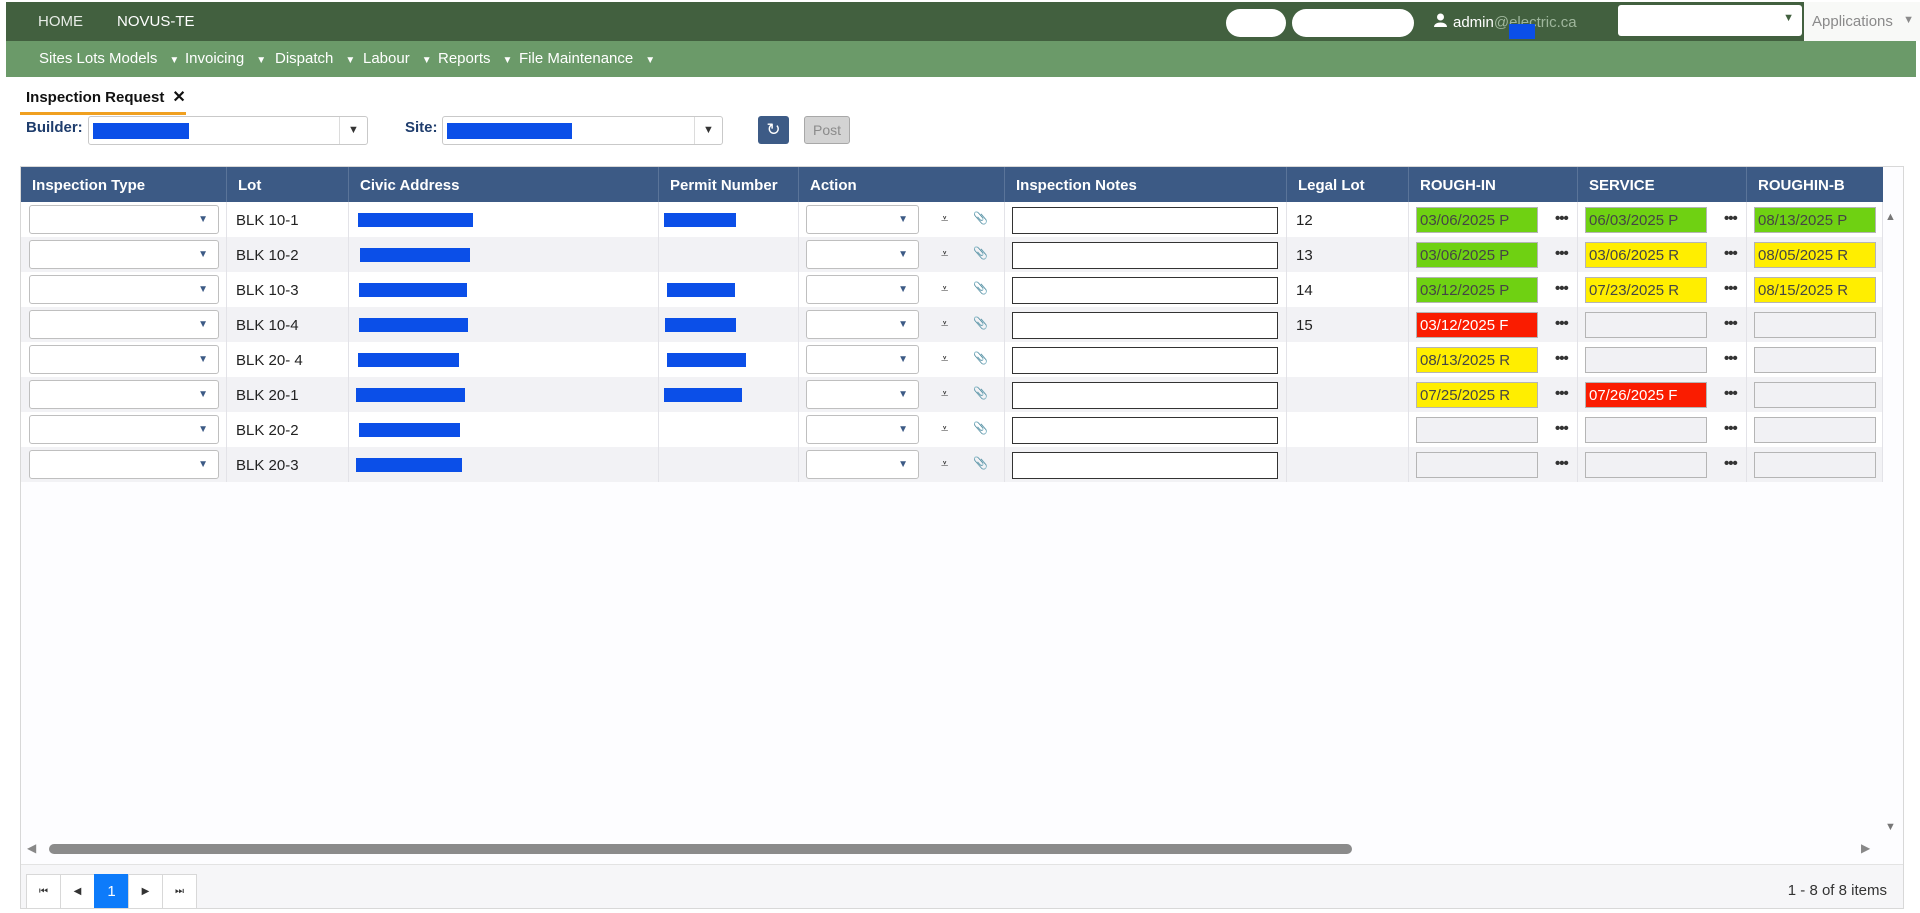 This screenshot has height=913, width=1920. Describe the element at coordinates (1890, 827) in the screenshot. I see `scroll-down-icon: ▼` at that location.